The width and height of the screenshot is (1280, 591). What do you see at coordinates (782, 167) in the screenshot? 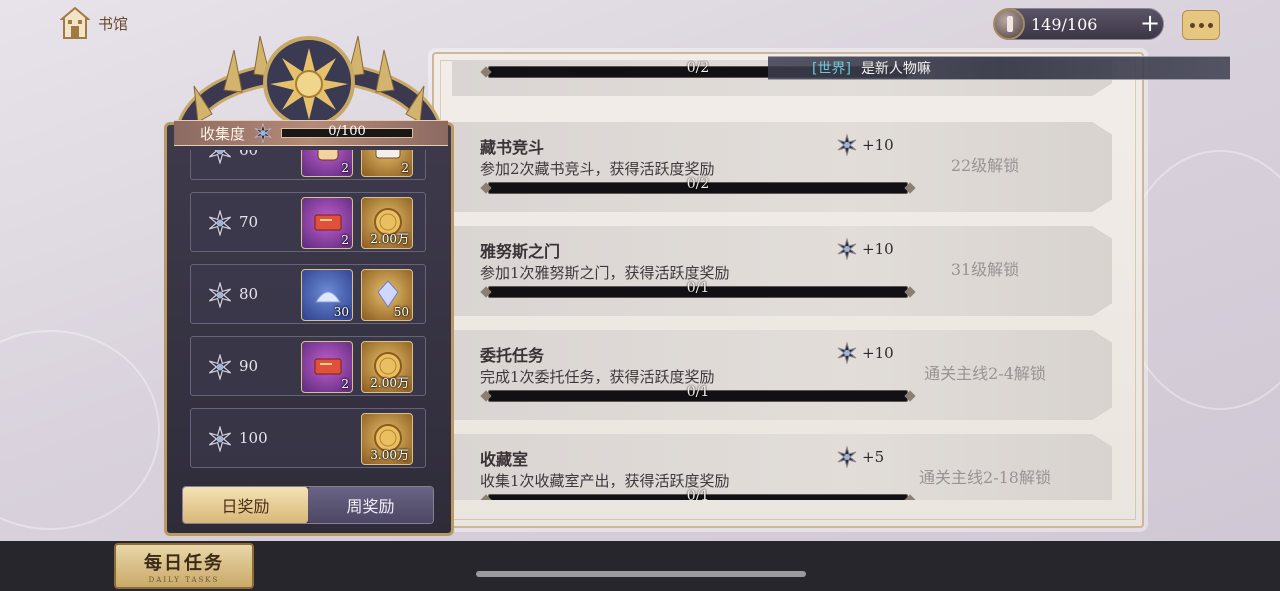
I see `task-row: 藏书竞斗 参加2次藏书竞斗，获得活跃度奖励 +10 22级解锁 0/2` at bounding box center [782, 167].